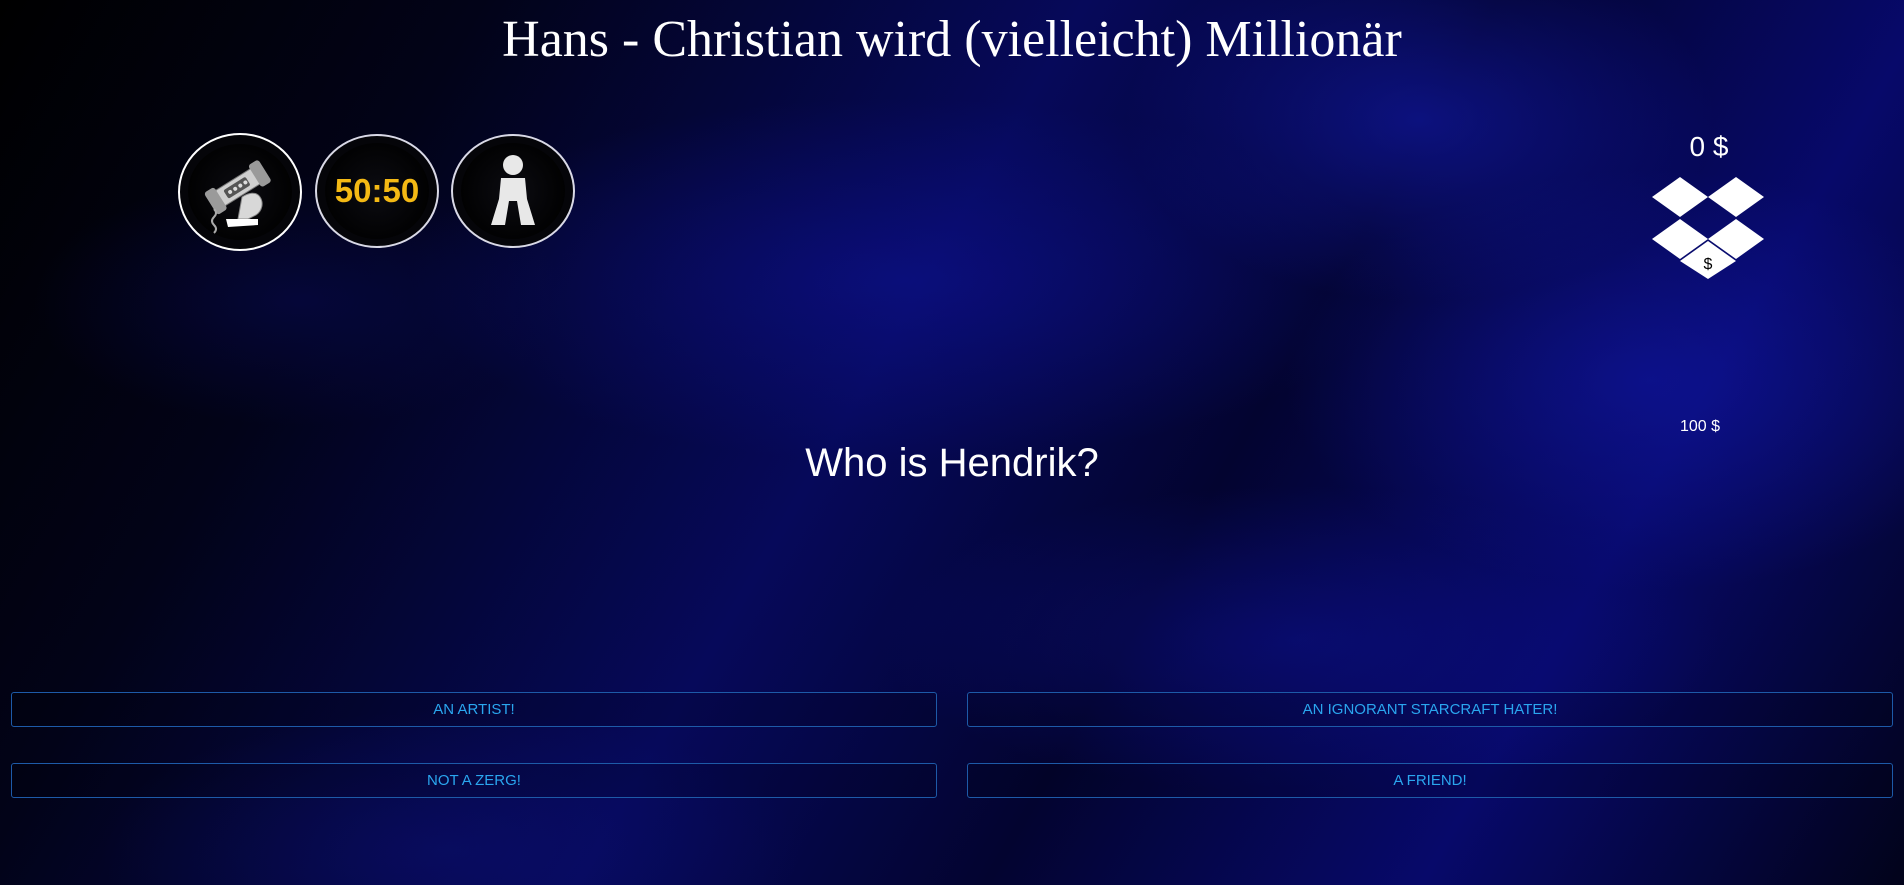 The height and width of the screenshot is (885, 1904). I want to click on answer-b-button: AN IGNORANT STARCRAFT HATER!, so click(1430, 709).